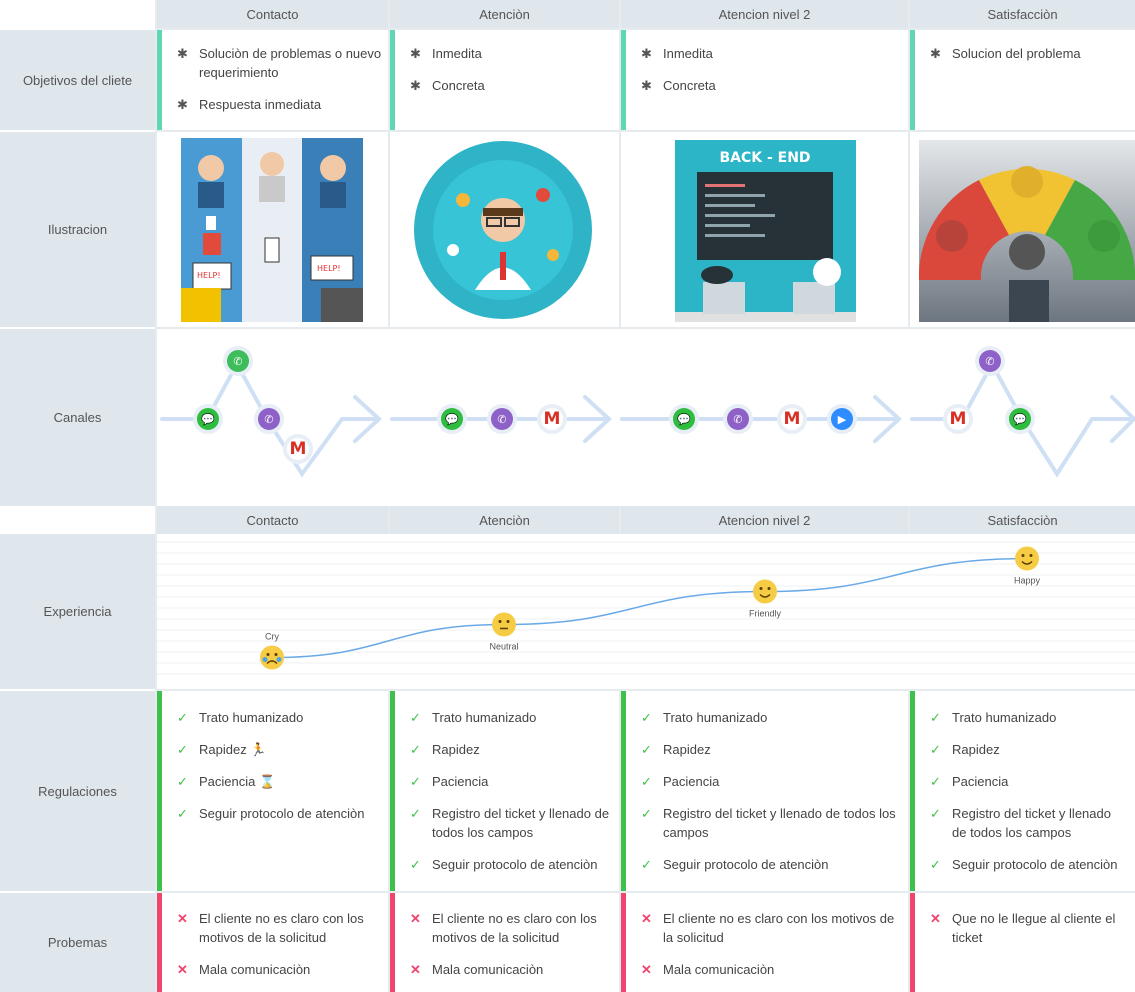 Image resolution: width=1135 pixels, height=992 pixels. What do you see at coordinates (456, 749) in the screenshot?
I see `regulacion-item-text: Rapidez` at bounding box center [456, 749].